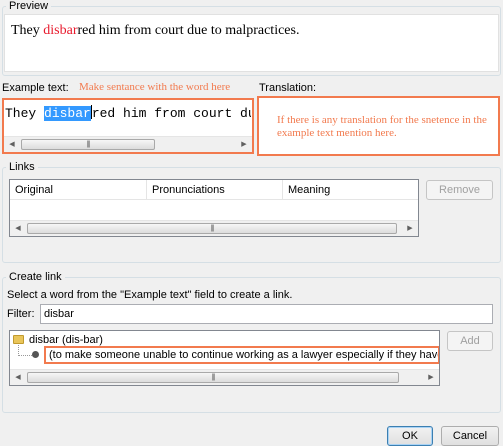 The image size is (503, 446). I want to click on filter-input: disbar, so click(266, 314).